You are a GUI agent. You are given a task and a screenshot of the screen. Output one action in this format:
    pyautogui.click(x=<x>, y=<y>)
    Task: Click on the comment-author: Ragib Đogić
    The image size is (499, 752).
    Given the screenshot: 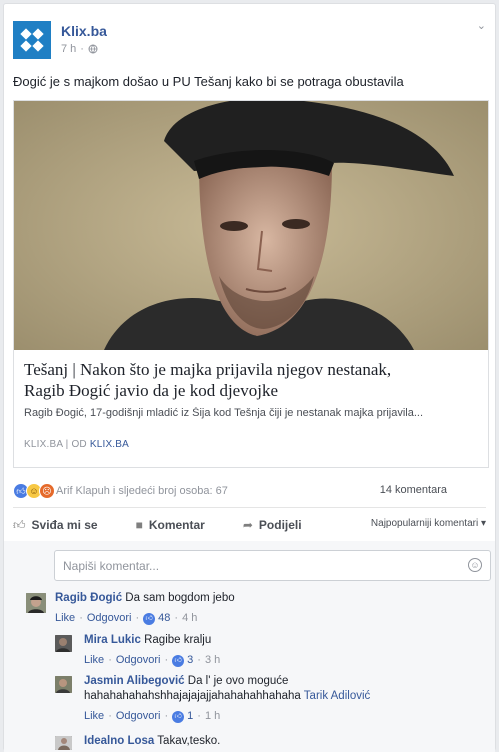 What is the action you would take?
    pyautogui.click(x=88, y=598)
    